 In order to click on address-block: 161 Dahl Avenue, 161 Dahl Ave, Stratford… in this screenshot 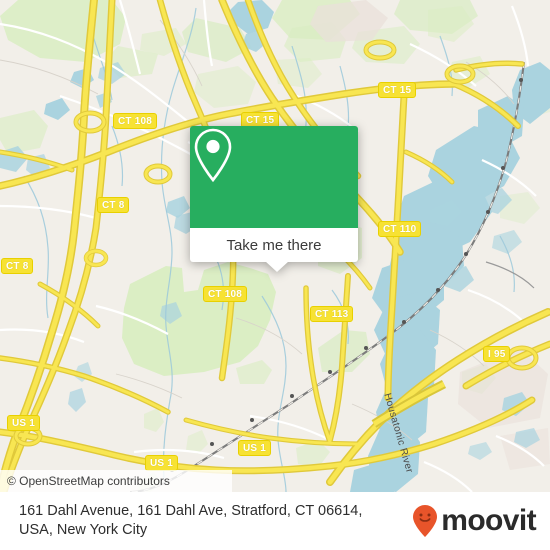, I will do `click(210, 521)`.